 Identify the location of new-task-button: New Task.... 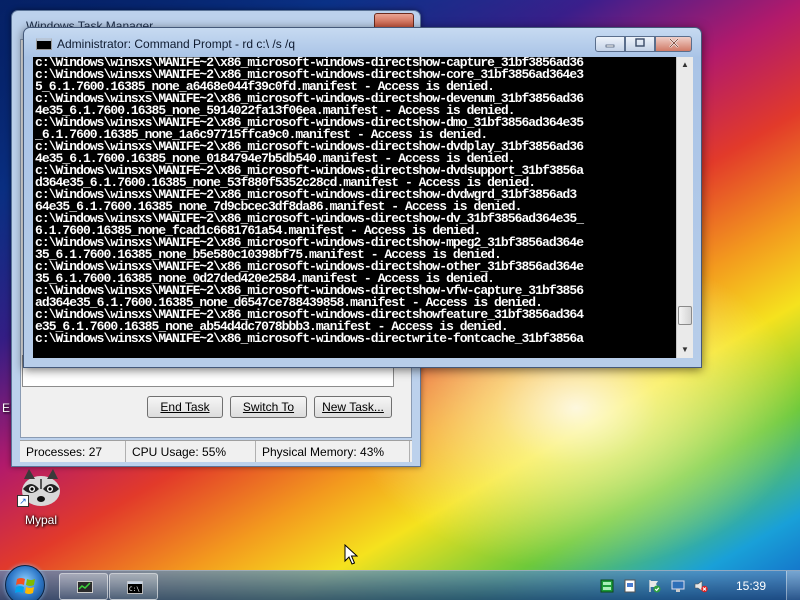
(353, 407).